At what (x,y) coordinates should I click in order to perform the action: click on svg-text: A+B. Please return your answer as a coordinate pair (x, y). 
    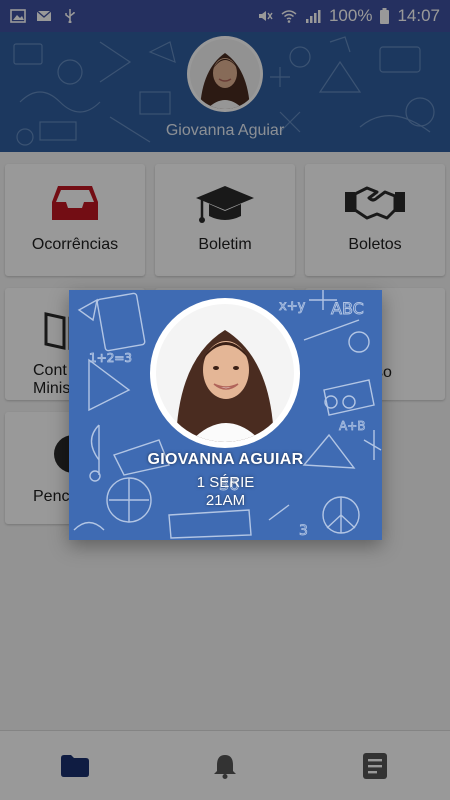
    Looking at the image, I should click on (352, 426).